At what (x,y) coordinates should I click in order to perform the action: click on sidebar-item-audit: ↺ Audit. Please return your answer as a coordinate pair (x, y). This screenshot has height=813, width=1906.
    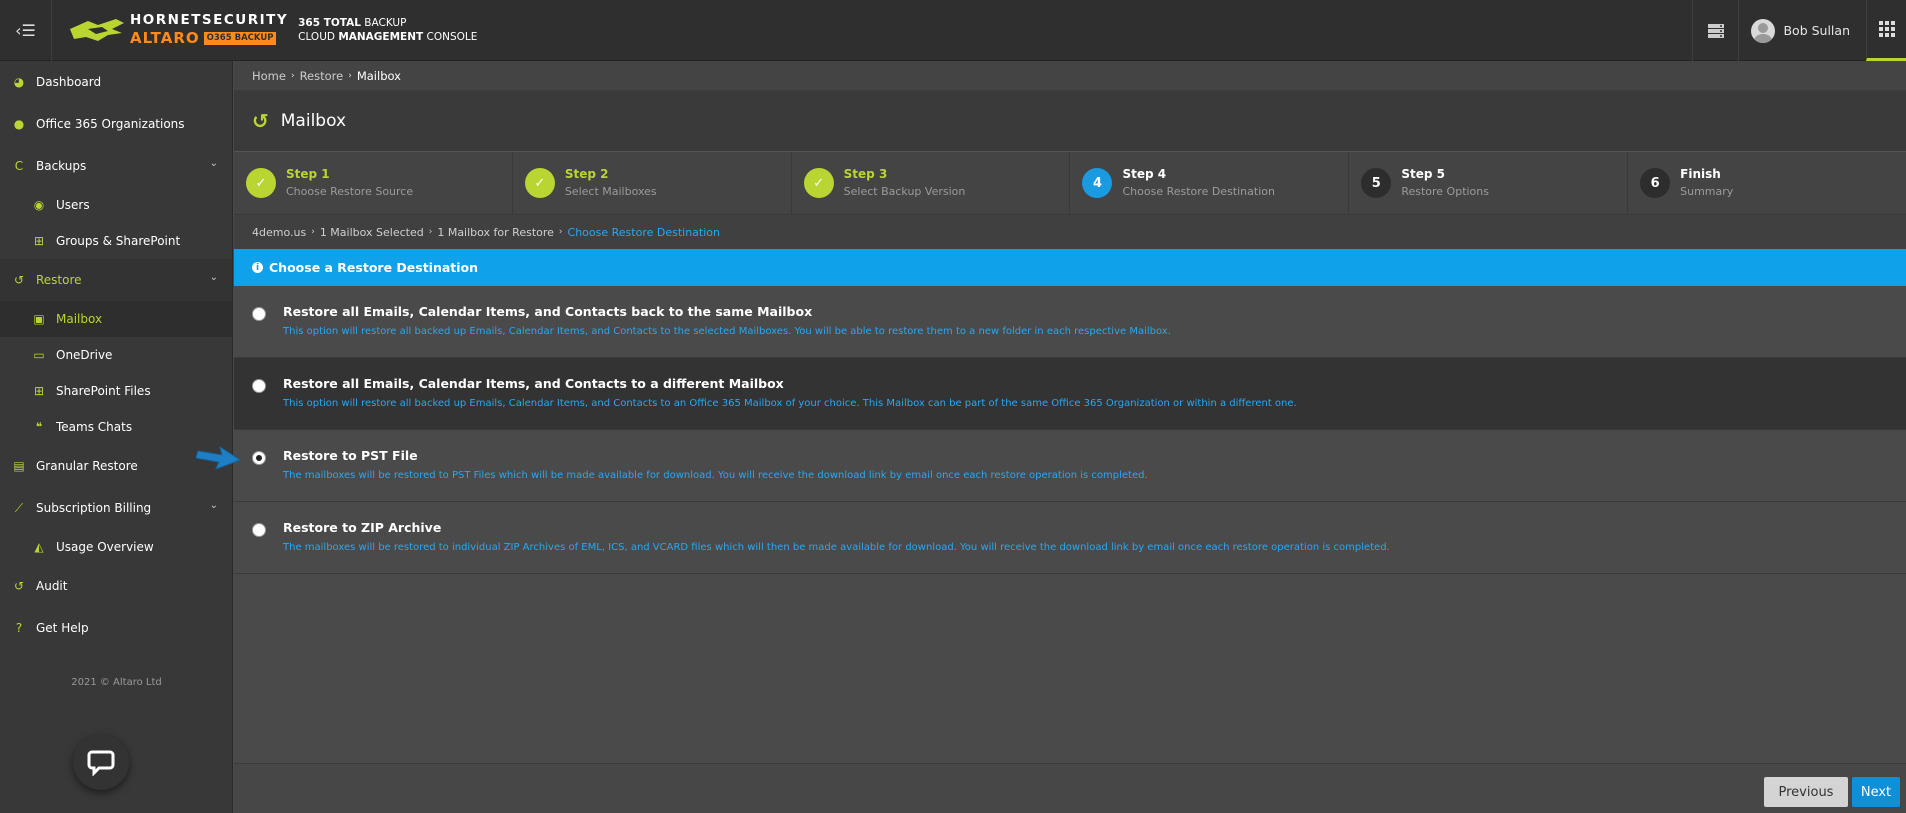
    Looking at the image, I should click on (116, 586).